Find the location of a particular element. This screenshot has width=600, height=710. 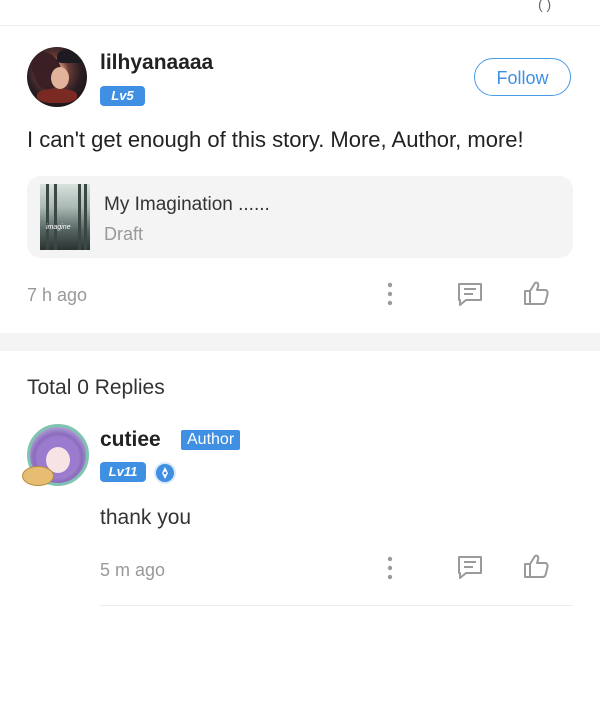

reply-divider is located at coordinates (336, 605).